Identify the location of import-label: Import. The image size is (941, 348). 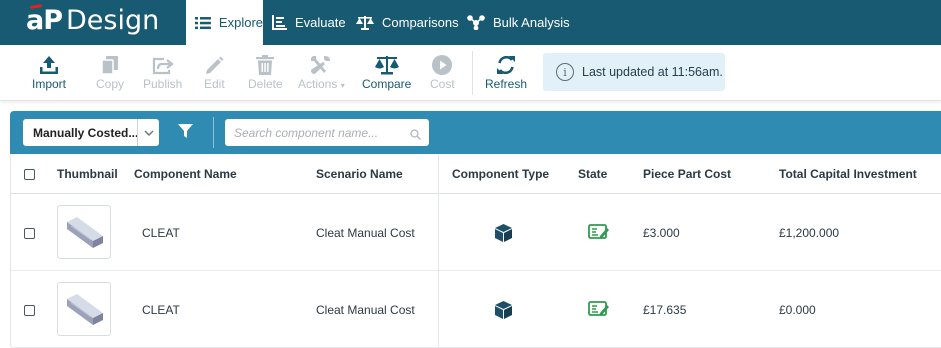
(49, 84).